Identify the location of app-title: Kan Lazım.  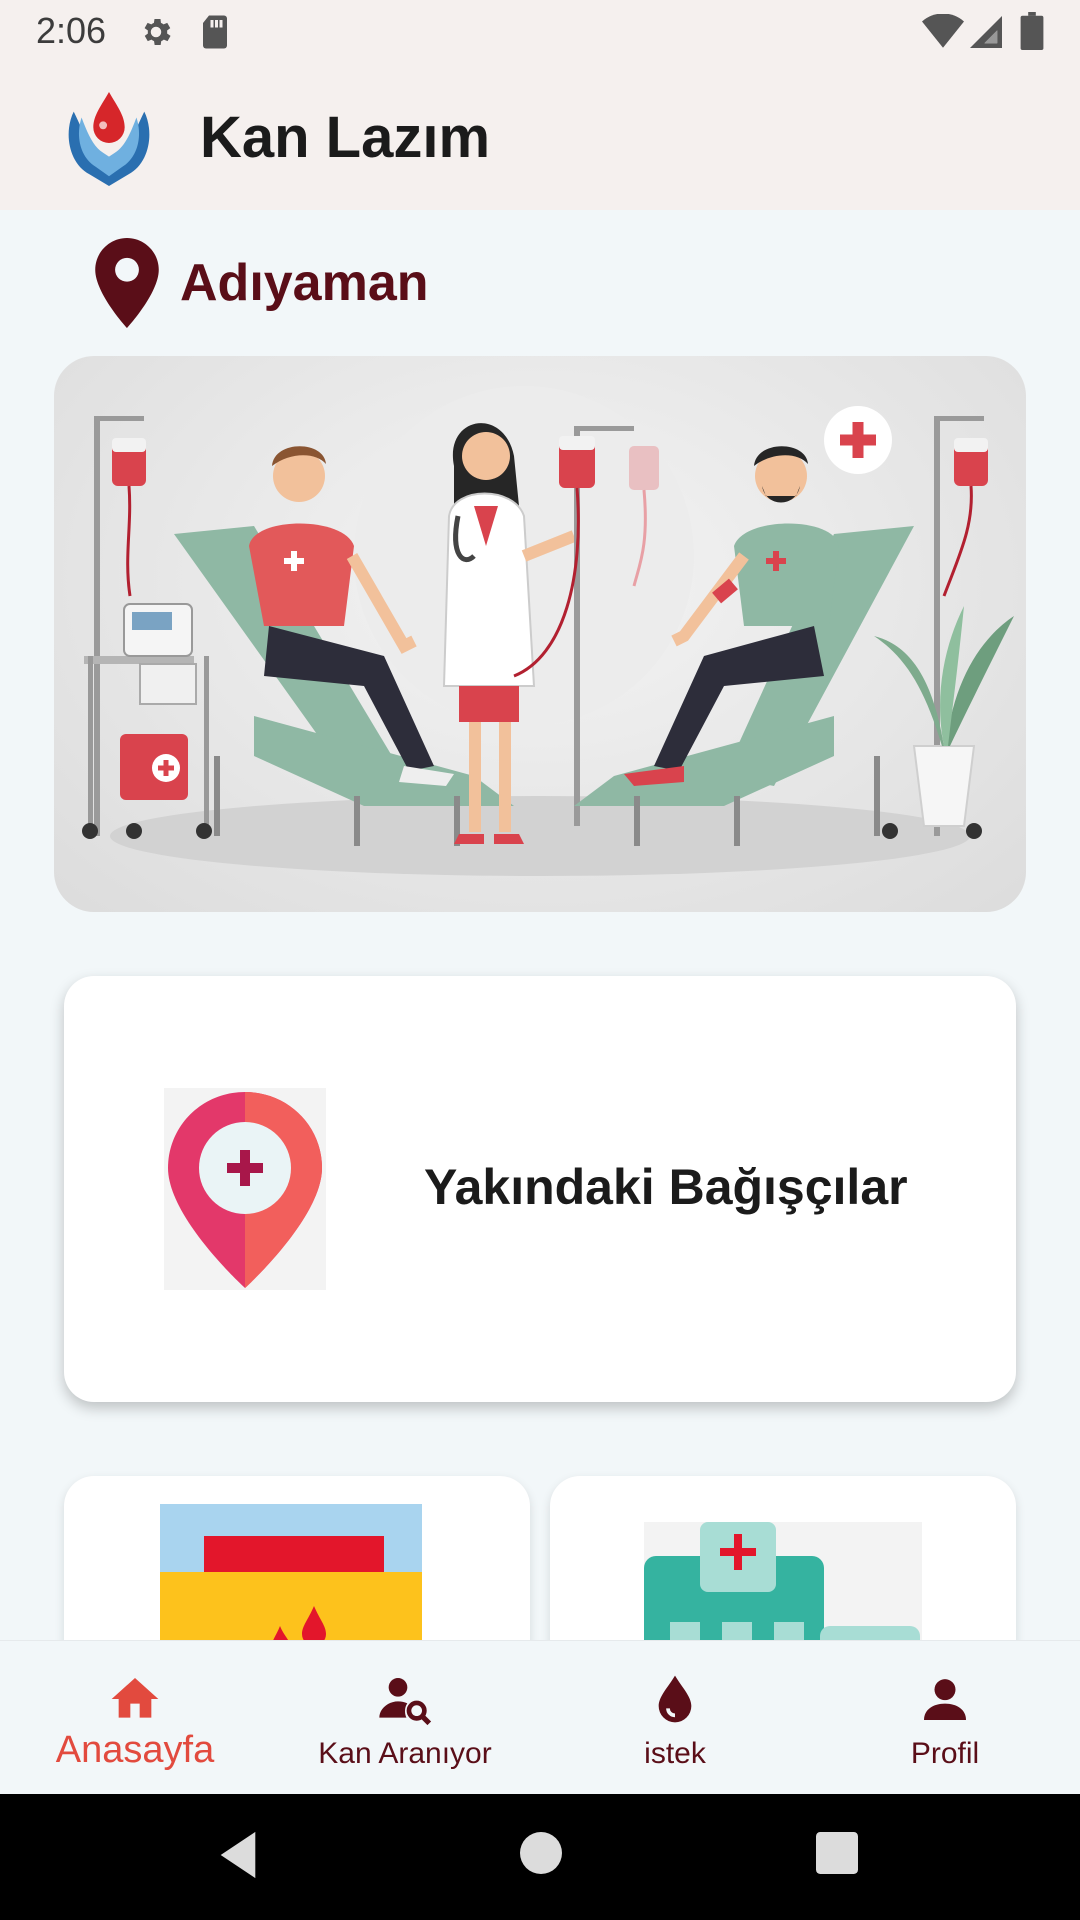
(345, 137).